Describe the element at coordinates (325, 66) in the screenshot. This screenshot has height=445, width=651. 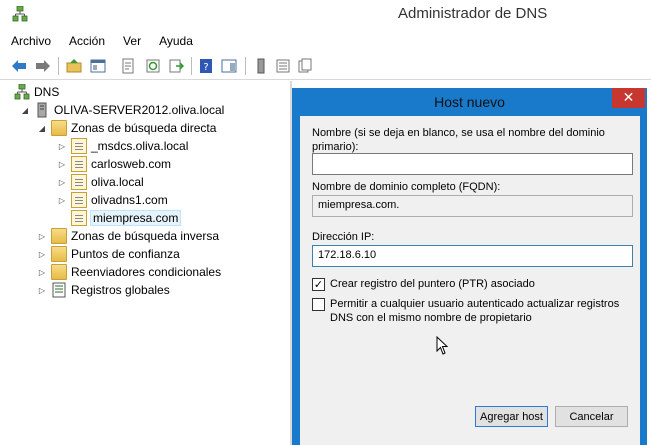
I see `toolbar: ?` at that location.